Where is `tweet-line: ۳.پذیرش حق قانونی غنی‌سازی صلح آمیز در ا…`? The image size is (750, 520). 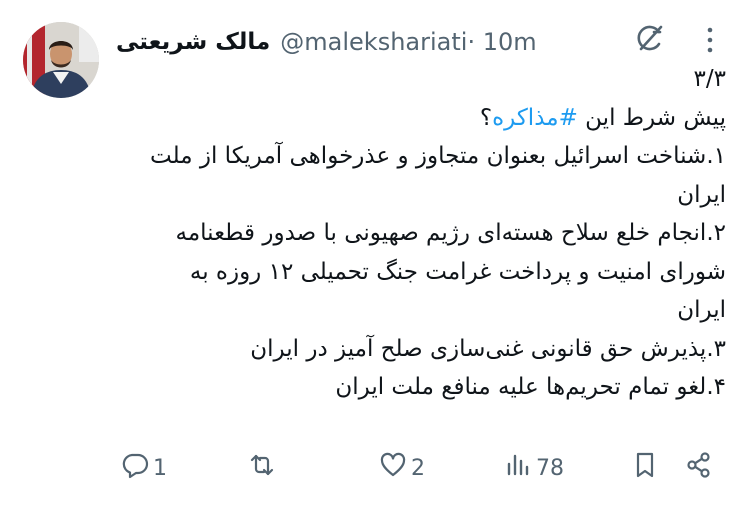 tweet-line: ۳.پذیرش حق قانونی غنی‌سازی صلح آمیز در ا… is located at coordinates (488, 348).